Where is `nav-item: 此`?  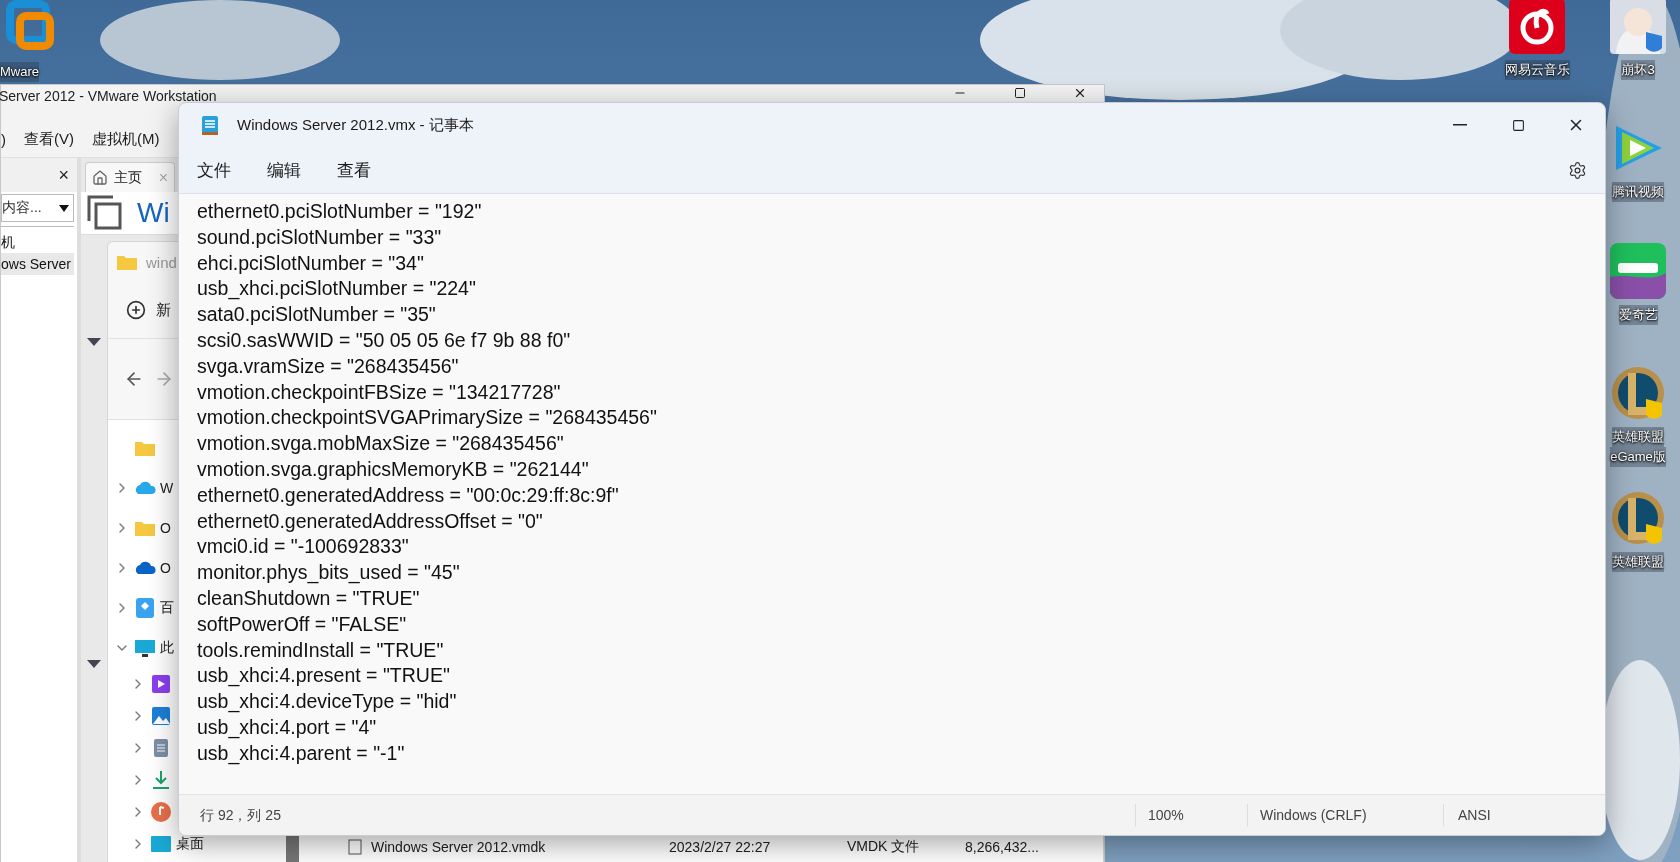 nav-item: 此 is located at coordinates (167, 648).